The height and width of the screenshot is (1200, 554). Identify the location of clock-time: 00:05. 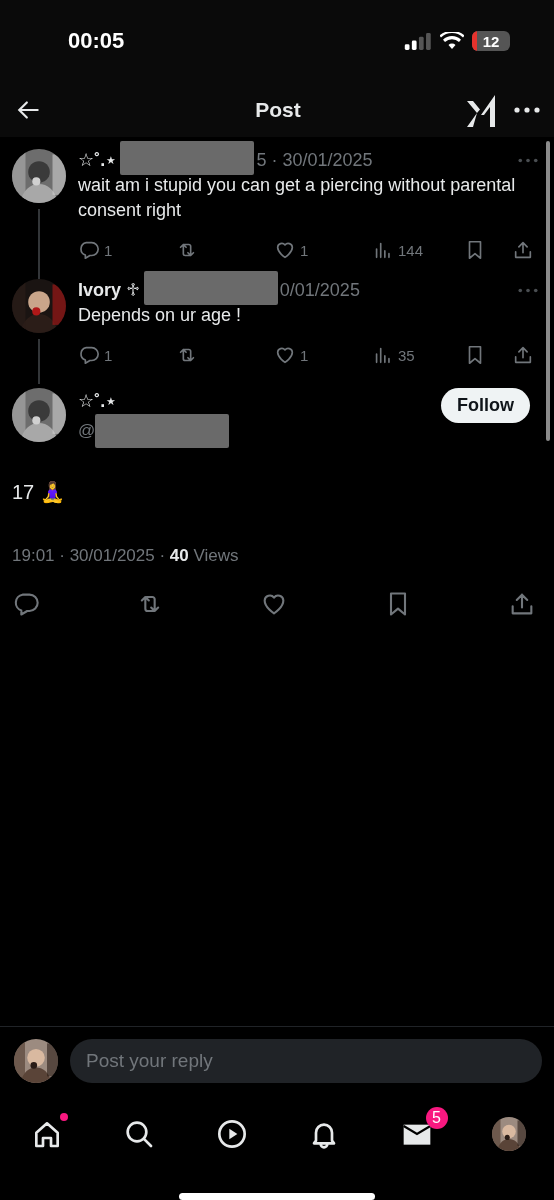
(96, 41).